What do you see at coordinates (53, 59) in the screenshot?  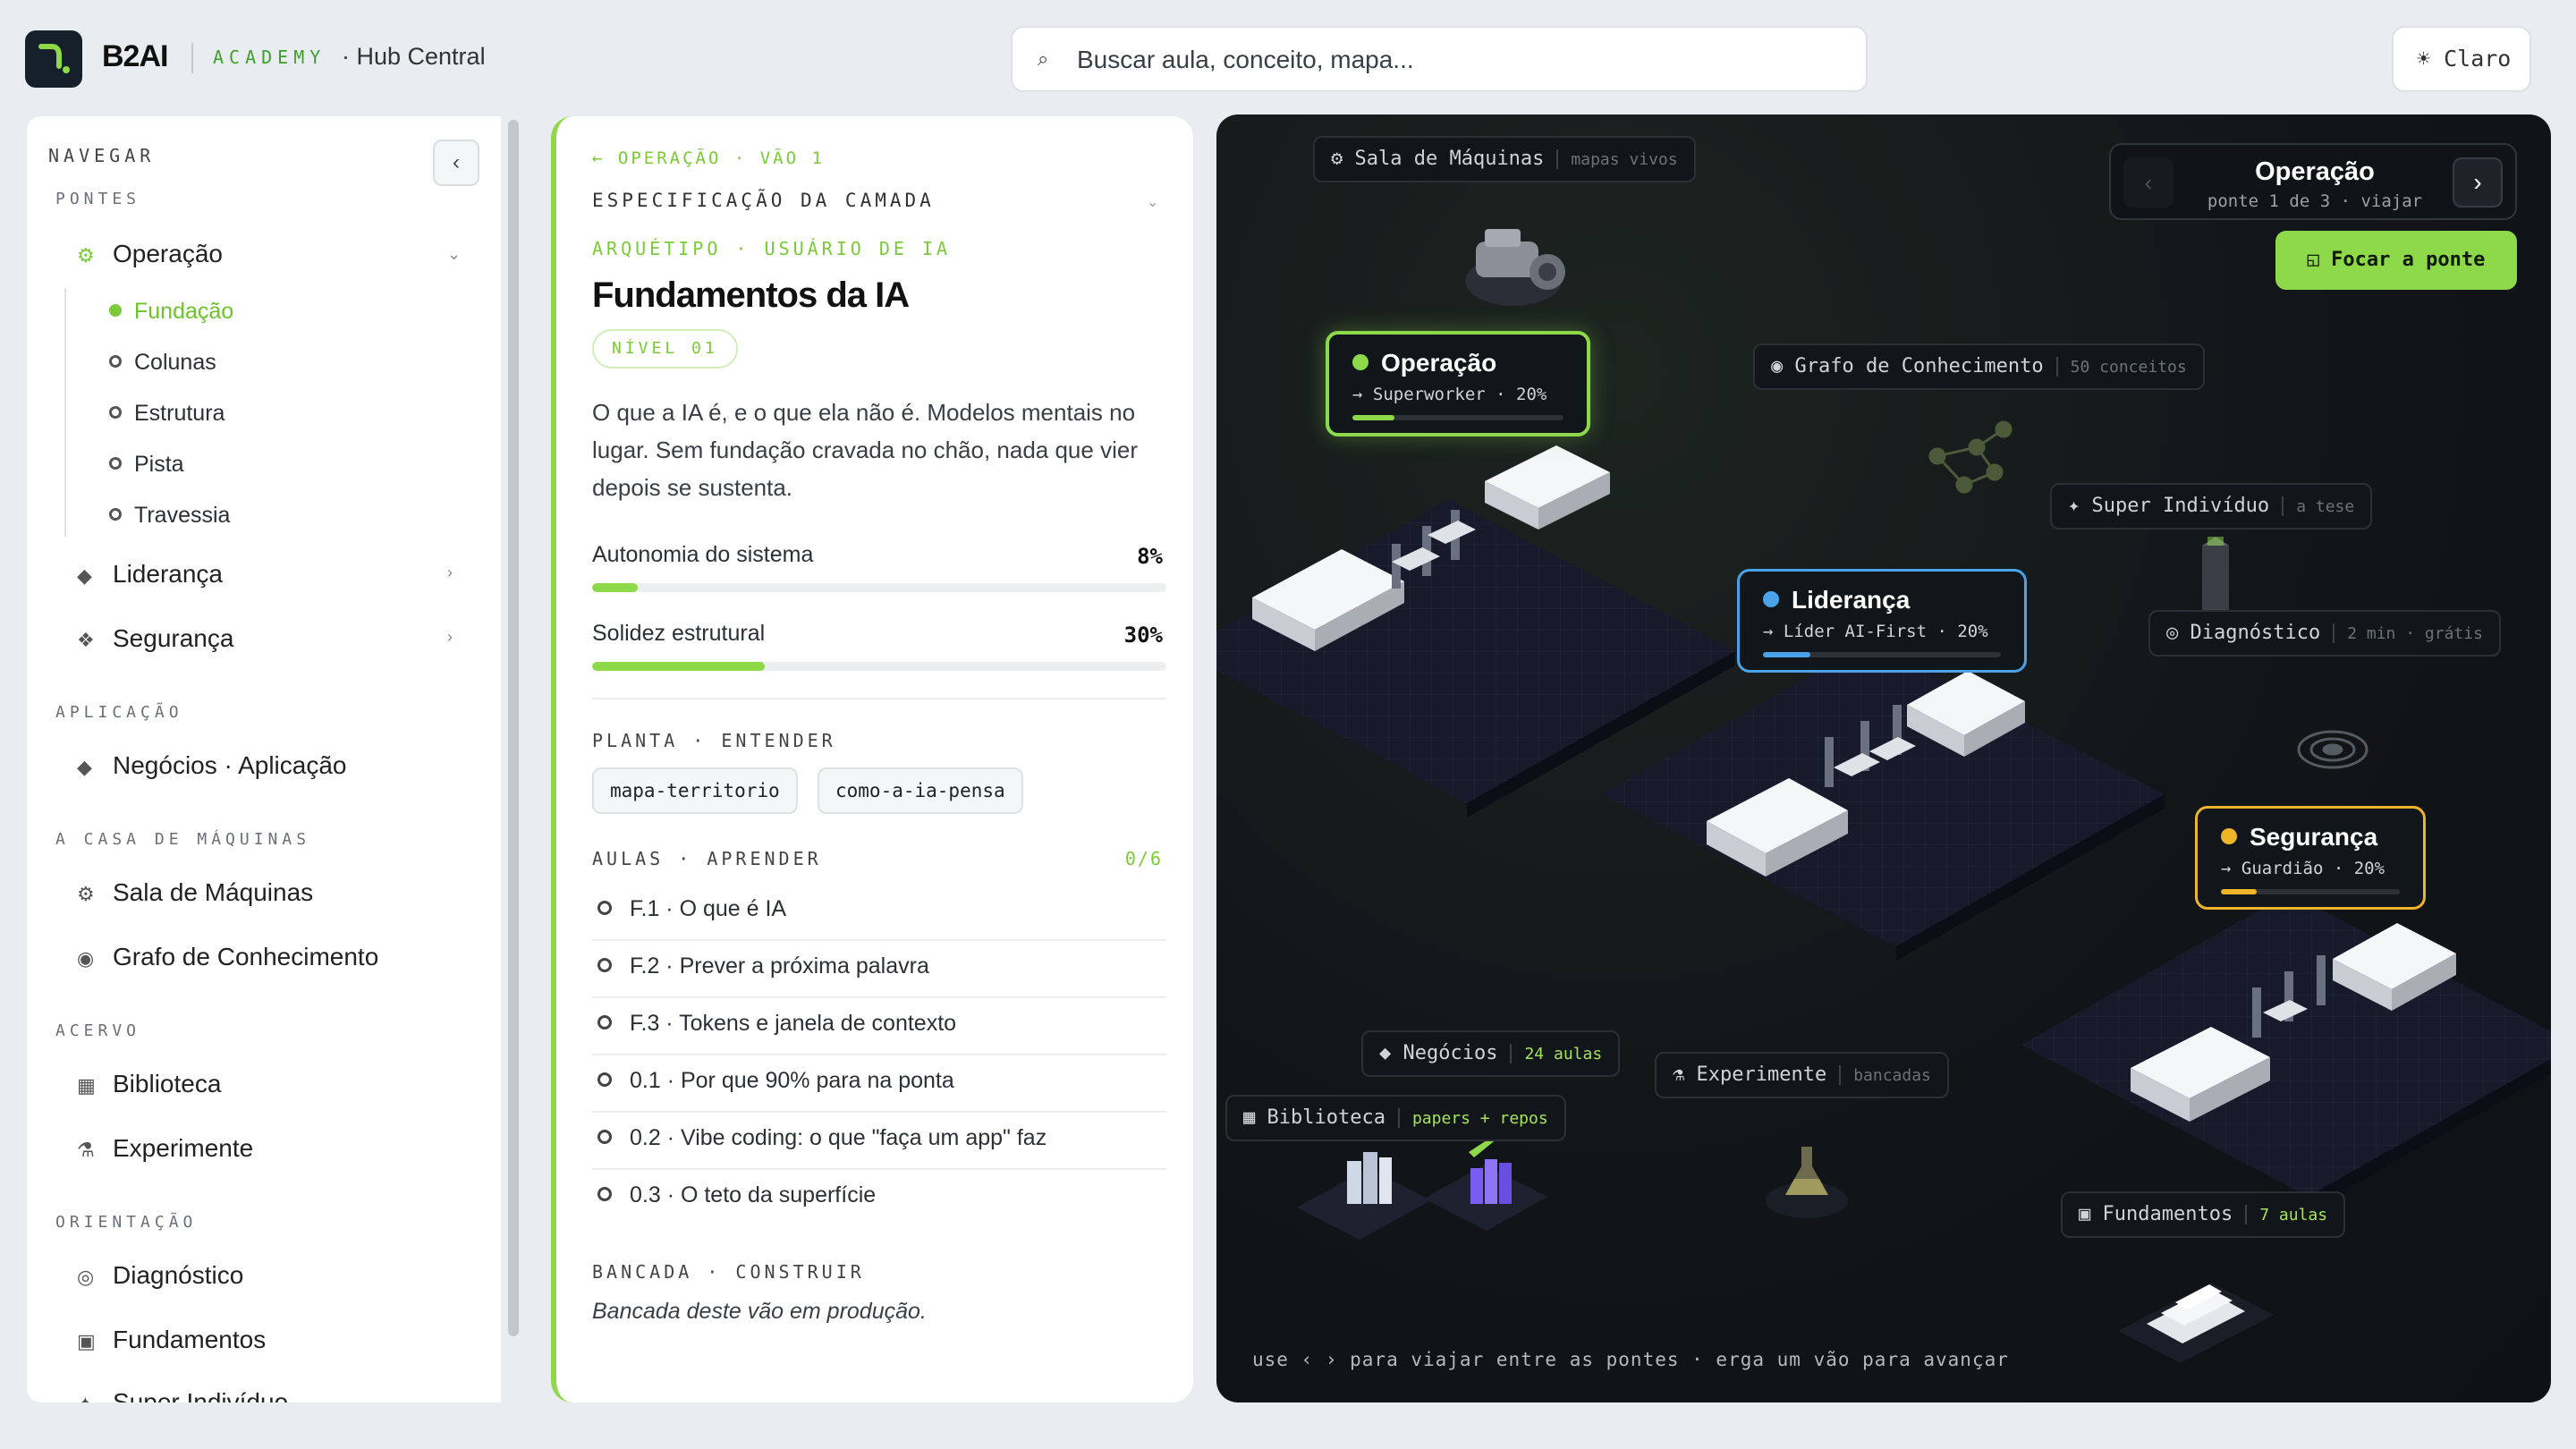 I see `logo-icon` at bounding box center [53, 59].